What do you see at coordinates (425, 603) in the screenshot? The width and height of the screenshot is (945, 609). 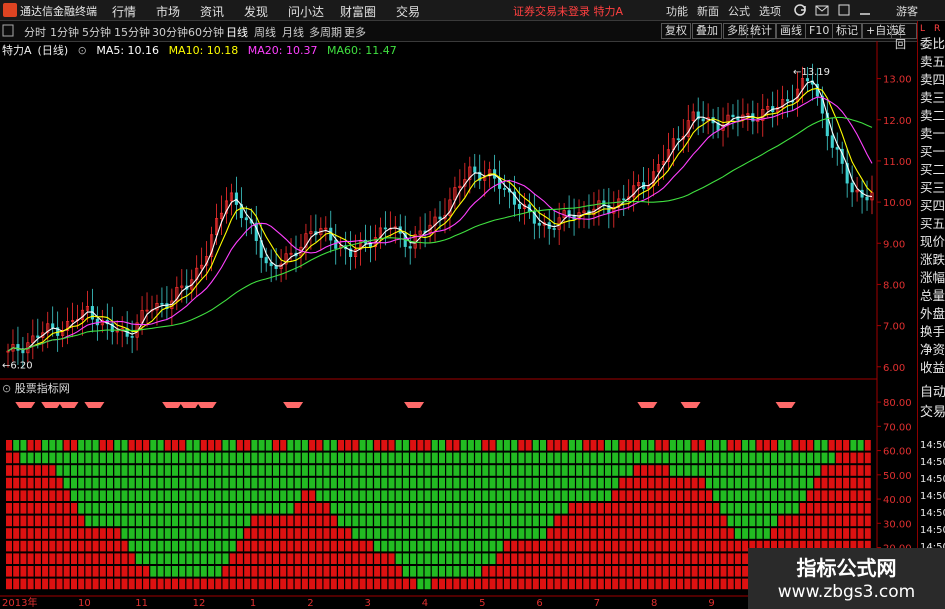 I see `date-tick-label: 4` at bounding box center [425, 603].